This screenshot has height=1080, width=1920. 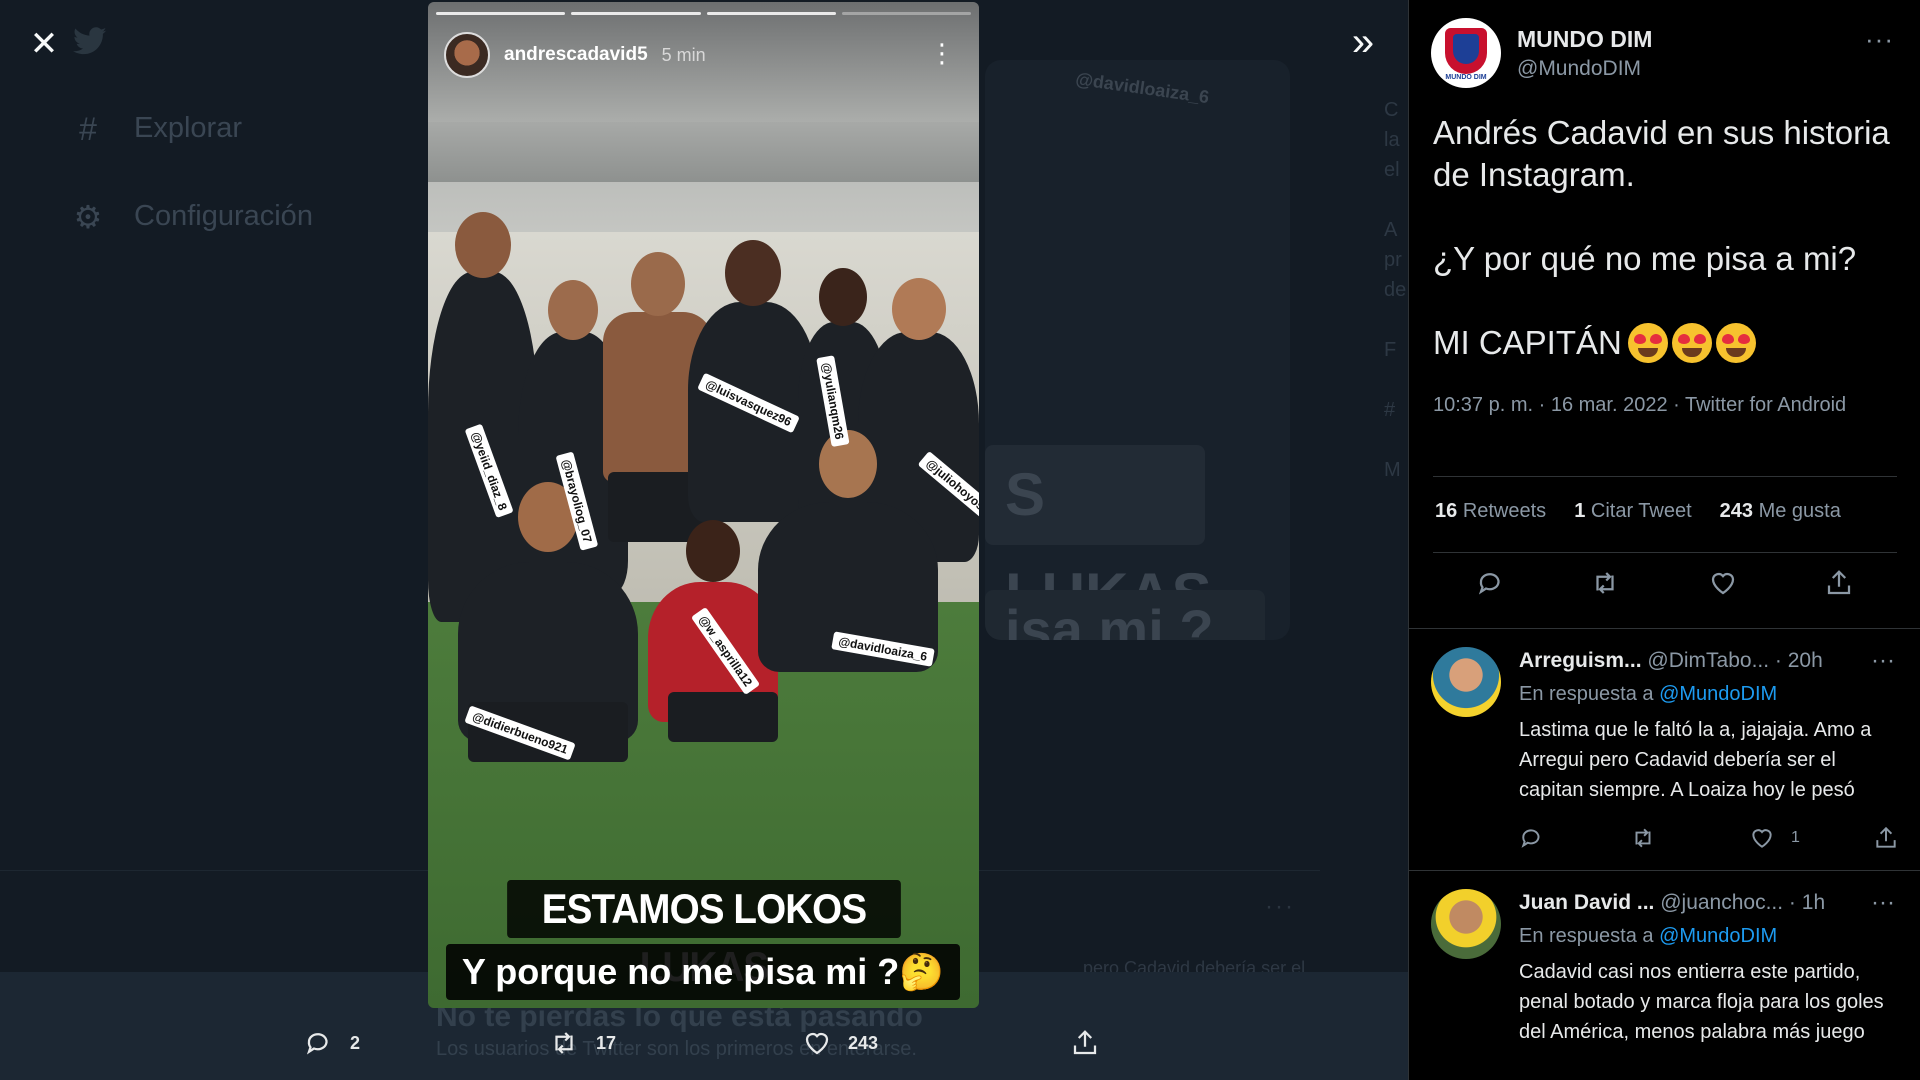 What do you see at coordinates (1886, 841) in the screenshot?
I see `reply-share-icon` at bounding box center [1886, 841].